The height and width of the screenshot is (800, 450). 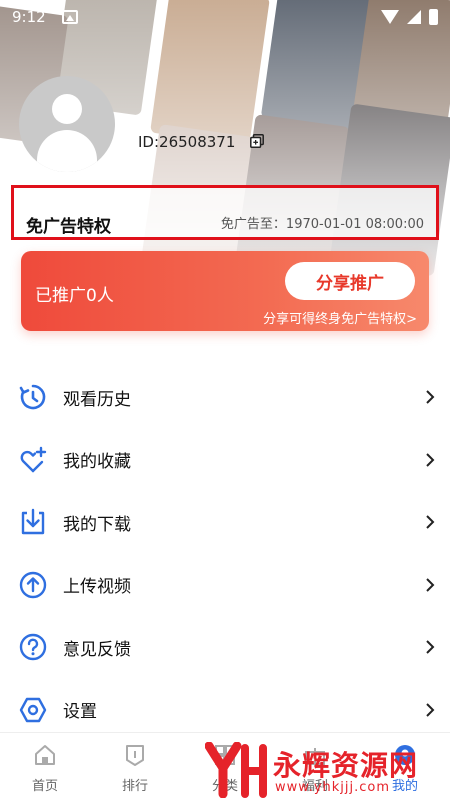 What do you see at coordinates (33, 459) in the screenshot?
I see `heart-plus-icon` at bounding box center [33, 459].